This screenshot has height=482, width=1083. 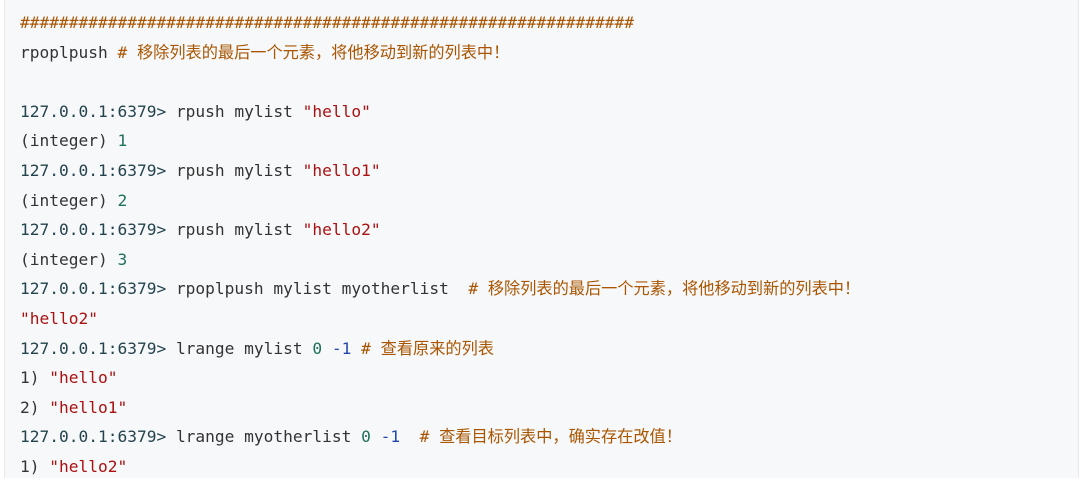 What do you see at coordinates (440, 467) in the screenshot?
I see `code-line-output: 1) "hello2"` at bounding box center [440, 467].